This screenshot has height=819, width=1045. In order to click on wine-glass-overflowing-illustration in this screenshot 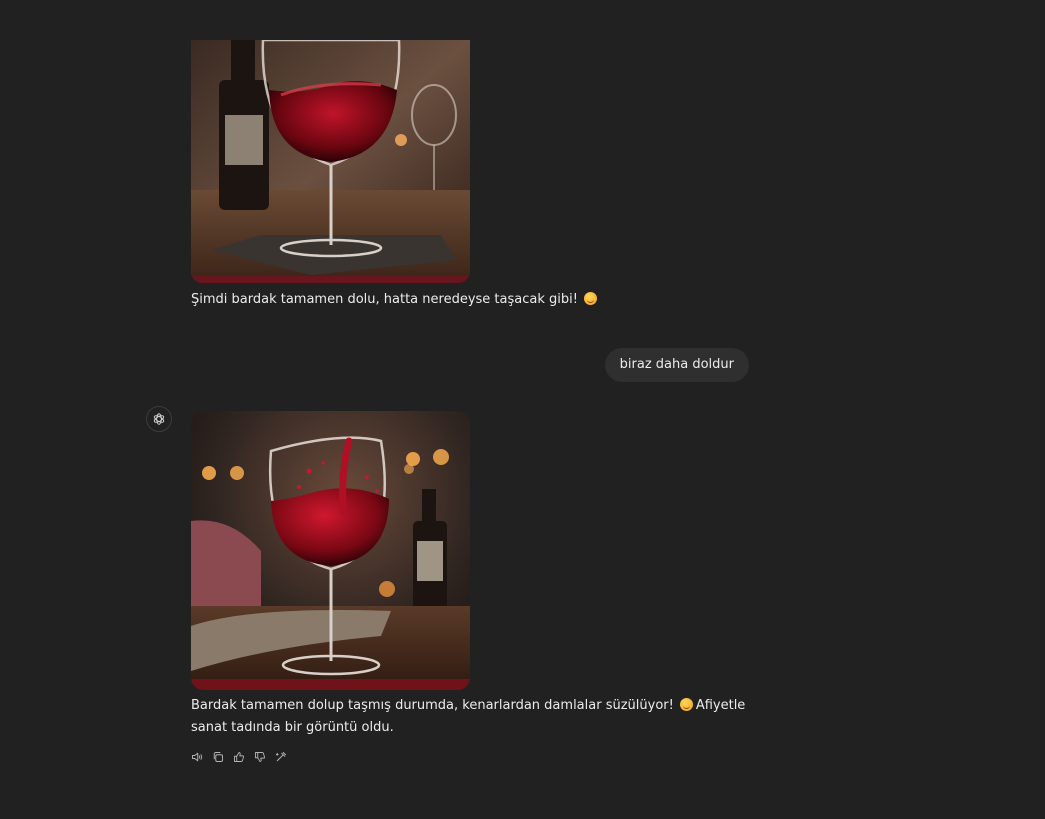, I will do `click(330, 550)`.